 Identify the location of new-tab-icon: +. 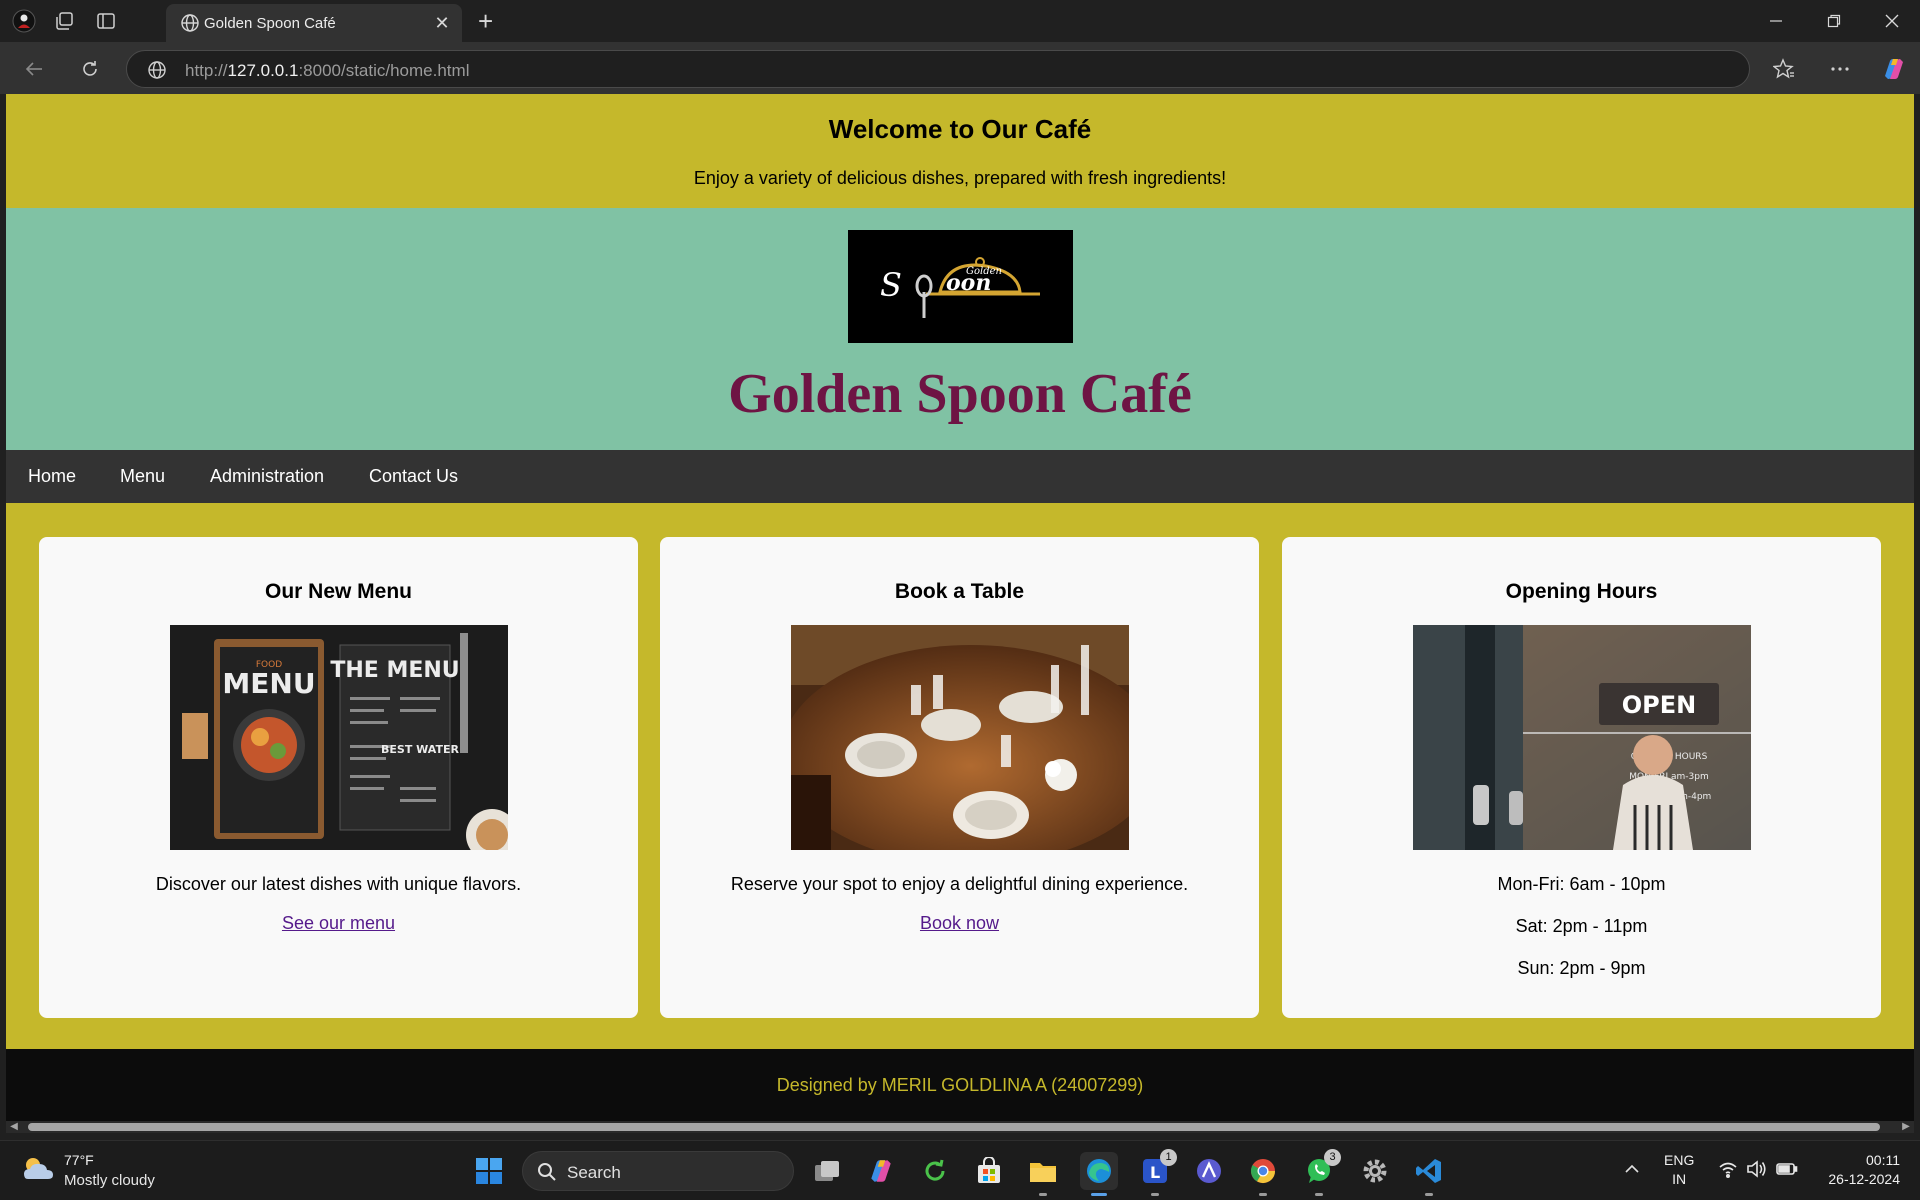
(485, 21).